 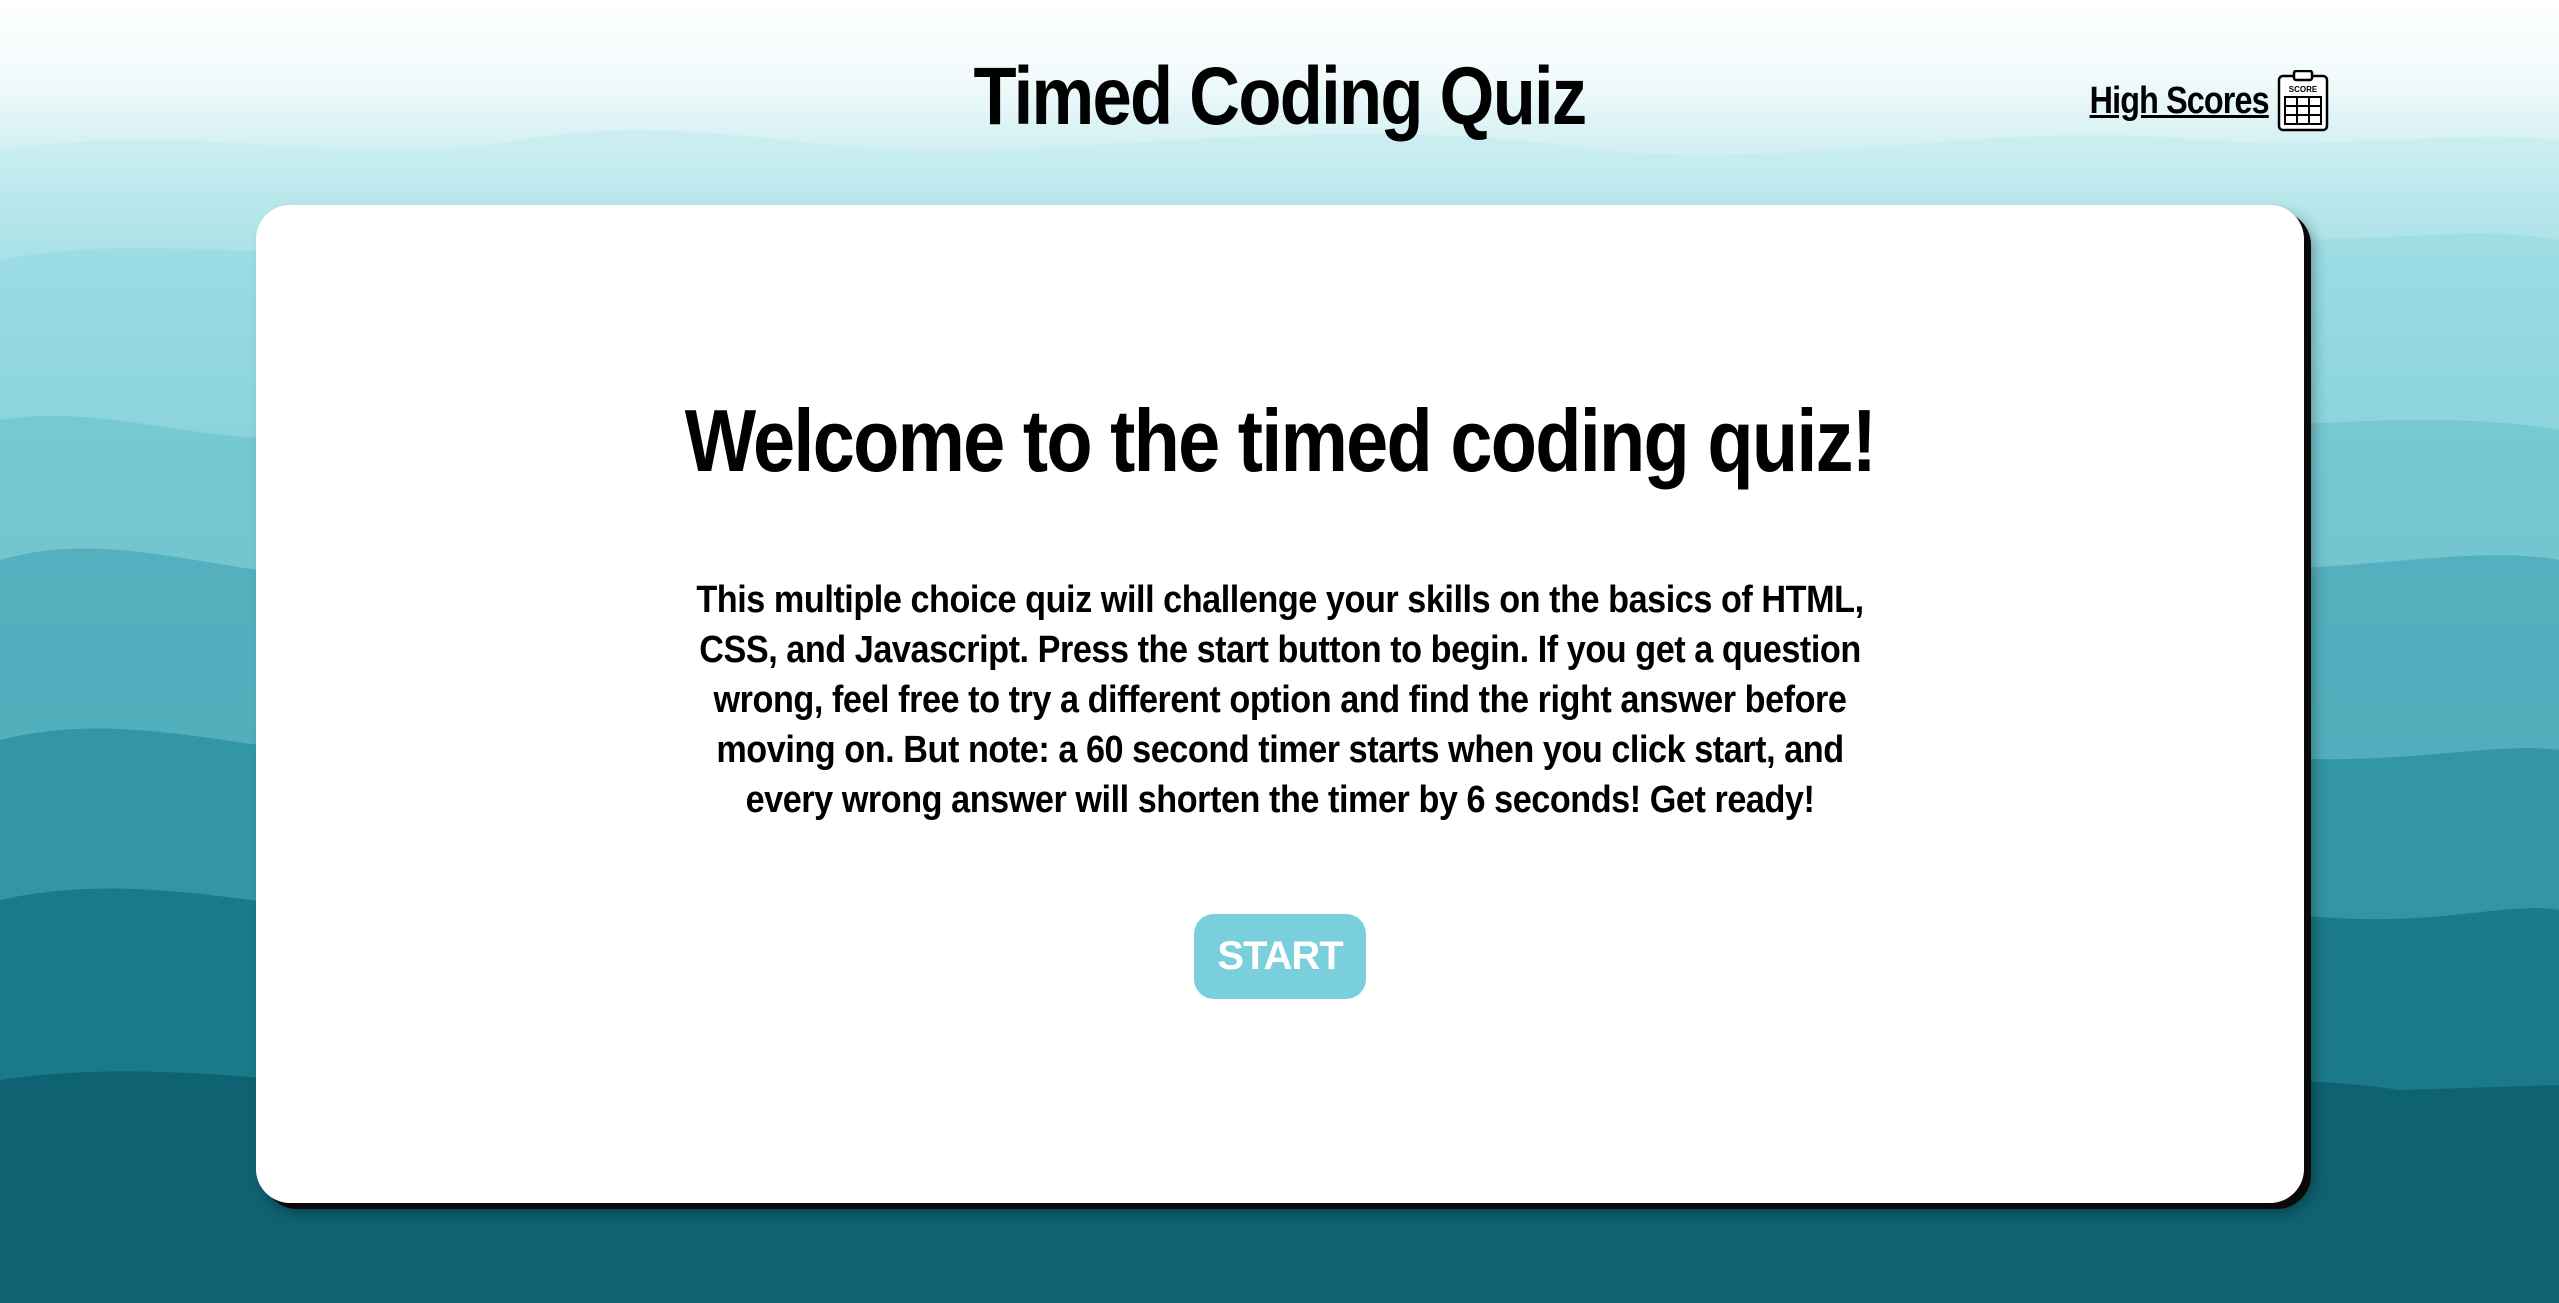 I want to click on score-icon-text: SCORE, so click(x=2303, y=89).